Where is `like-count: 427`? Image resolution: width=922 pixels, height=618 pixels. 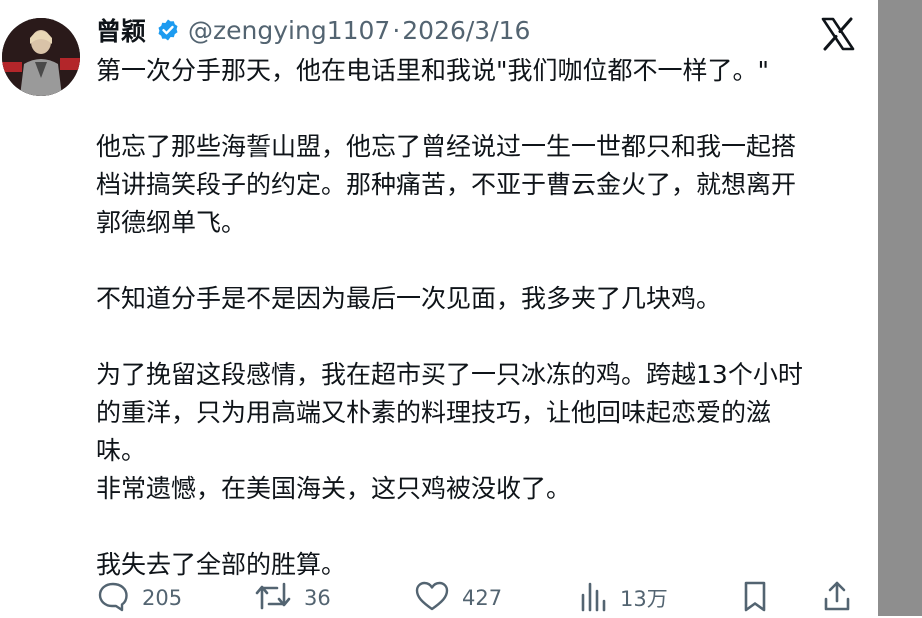
like-count: 427 is located at coordinates (482, 598).